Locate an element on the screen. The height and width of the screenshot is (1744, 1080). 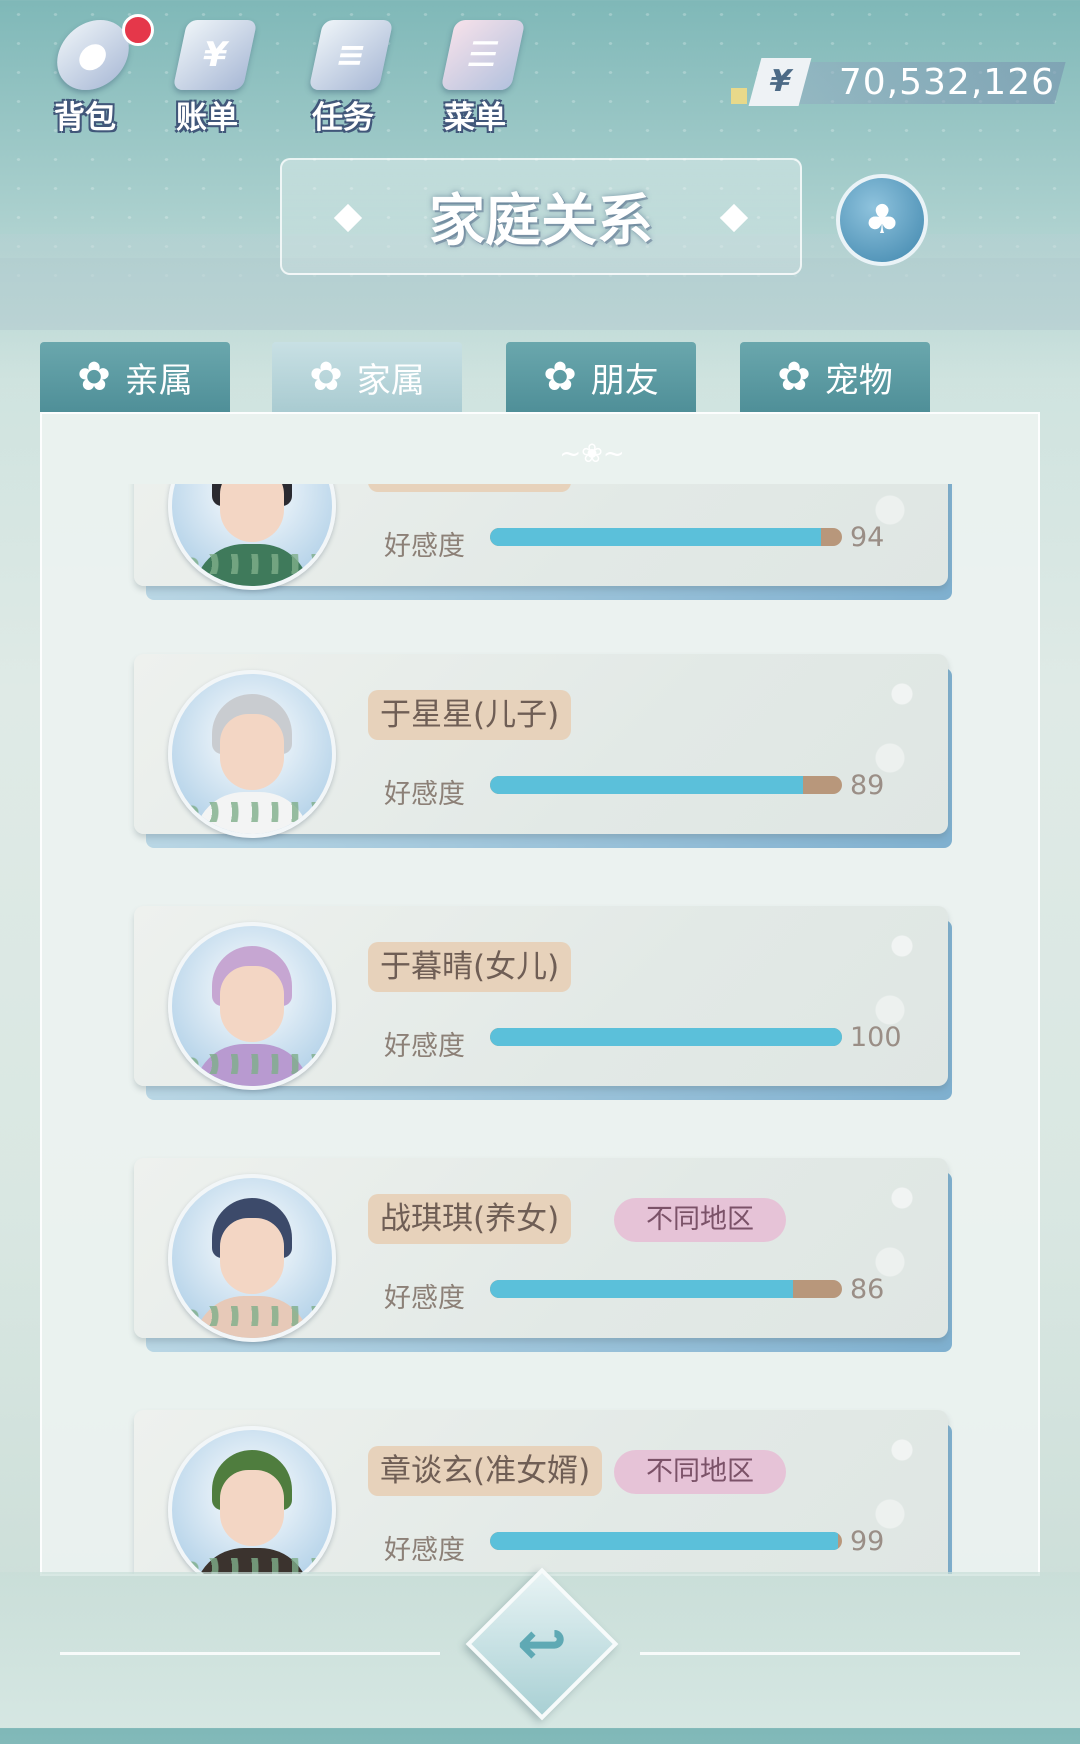
member-name: 战琪琪(养女) is located at coordinates (470, 1219).